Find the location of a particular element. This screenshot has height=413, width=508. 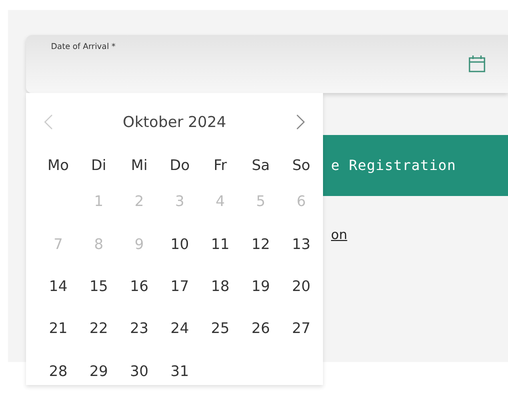

calendar-day: 13 is located at coordinates (301, 244).